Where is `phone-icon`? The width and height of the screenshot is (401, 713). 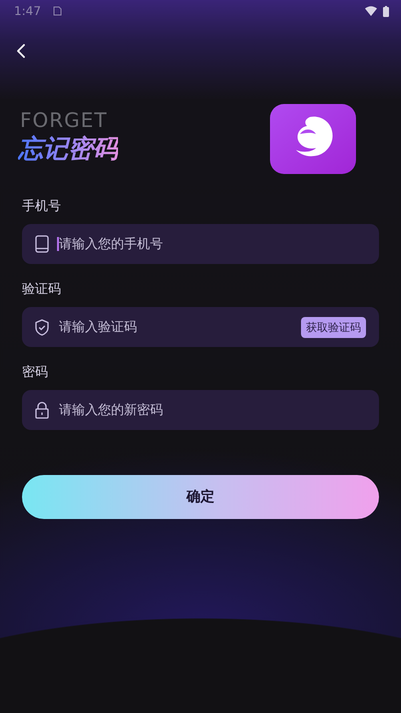
phone-icon is located at coordinates (42, 244).